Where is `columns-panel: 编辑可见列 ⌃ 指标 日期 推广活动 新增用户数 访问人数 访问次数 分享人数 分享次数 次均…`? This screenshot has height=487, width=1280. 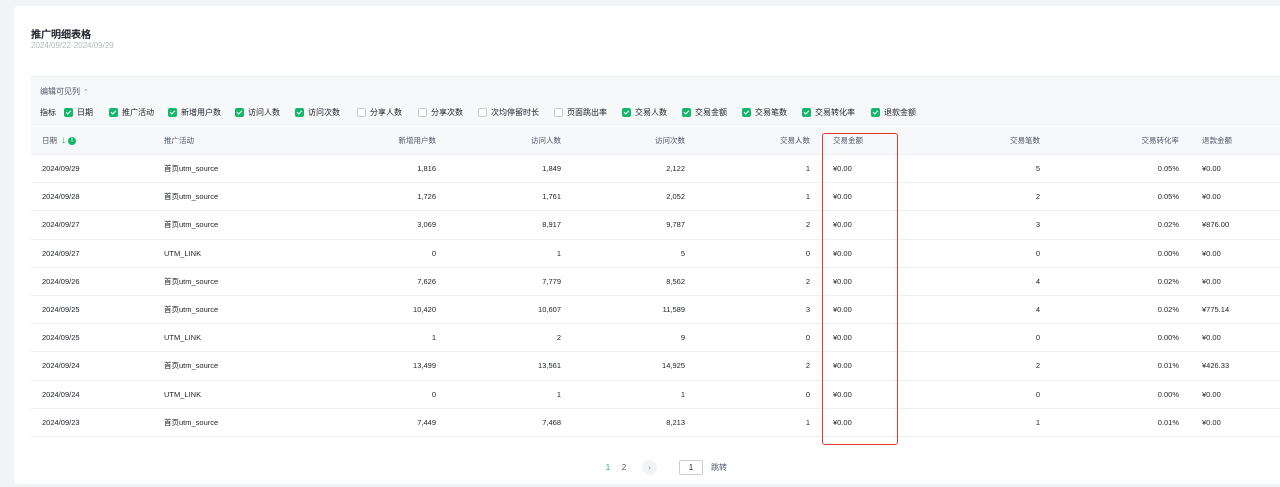
columns-panel: 编辑可见列 ⌃ 指标 日期 推广活动 新增用户数 访问人数 访问次数 分享人数 分享次数 次均… is located at coordinates (655, 101).